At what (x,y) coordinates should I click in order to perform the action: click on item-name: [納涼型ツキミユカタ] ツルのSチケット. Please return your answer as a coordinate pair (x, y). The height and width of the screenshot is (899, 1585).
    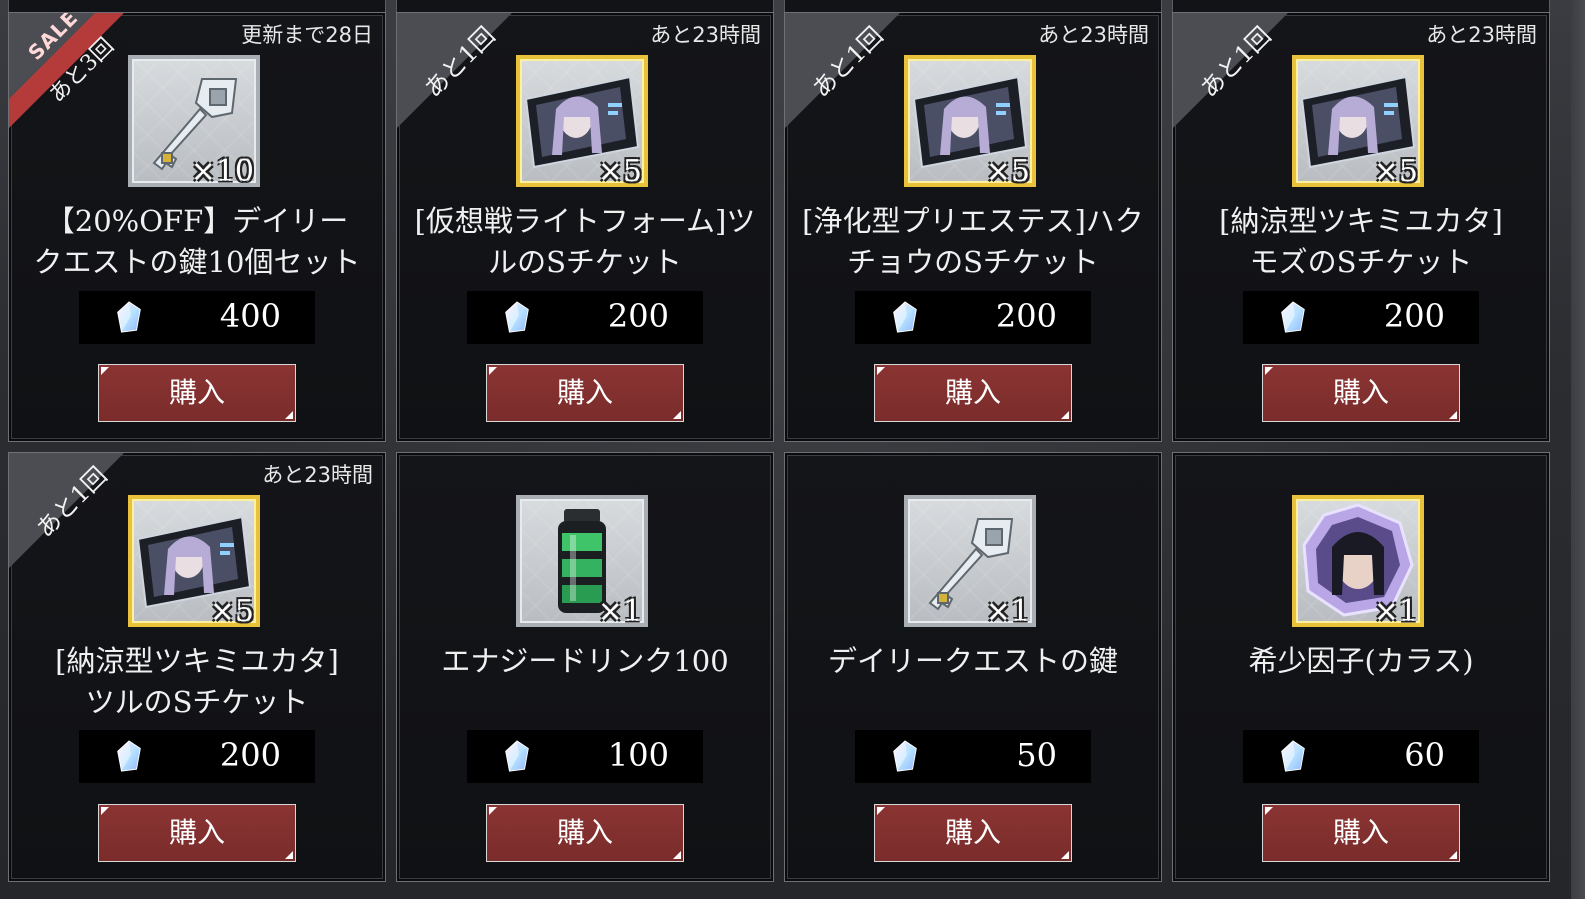
    Looking at the image, I should click on (197, 681).